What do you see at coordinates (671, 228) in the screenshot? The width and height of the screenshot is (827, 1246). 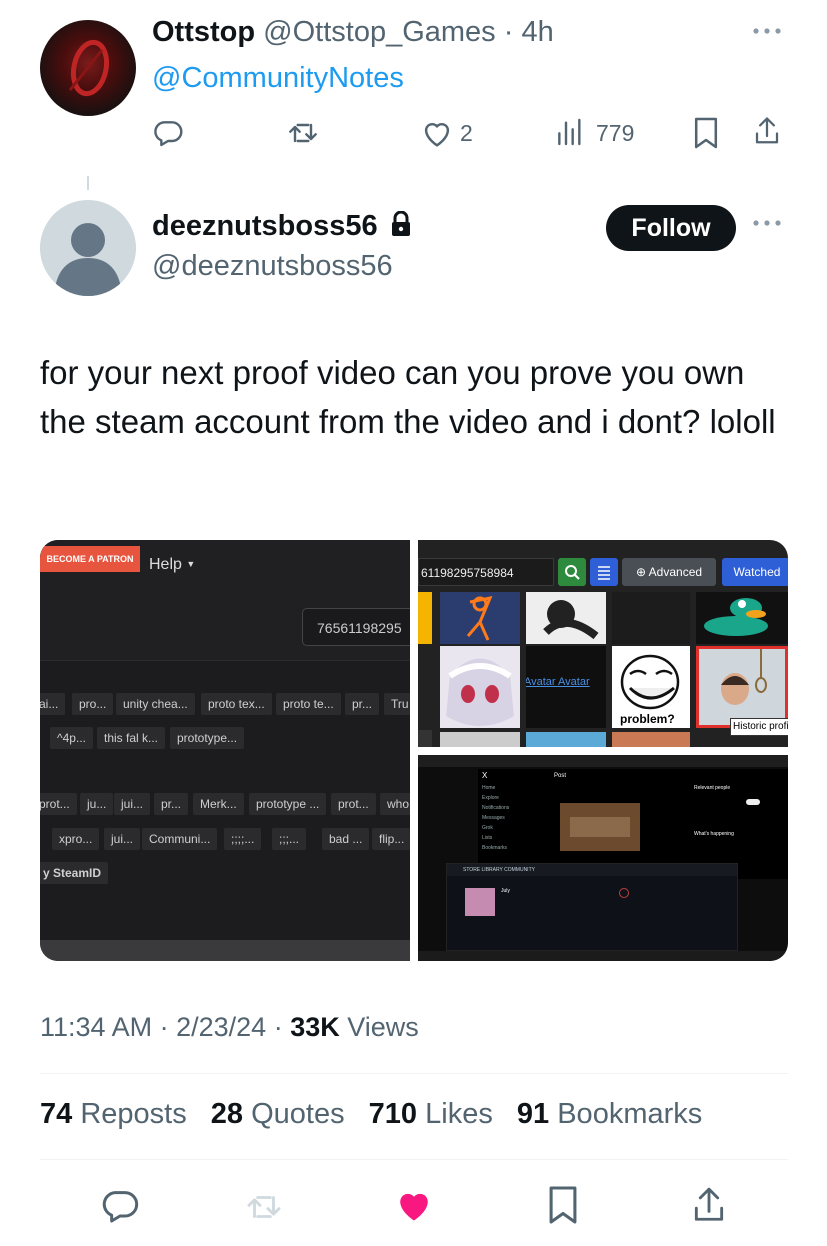 I see `follow-button: Follow` at bounding box center [671, 228].